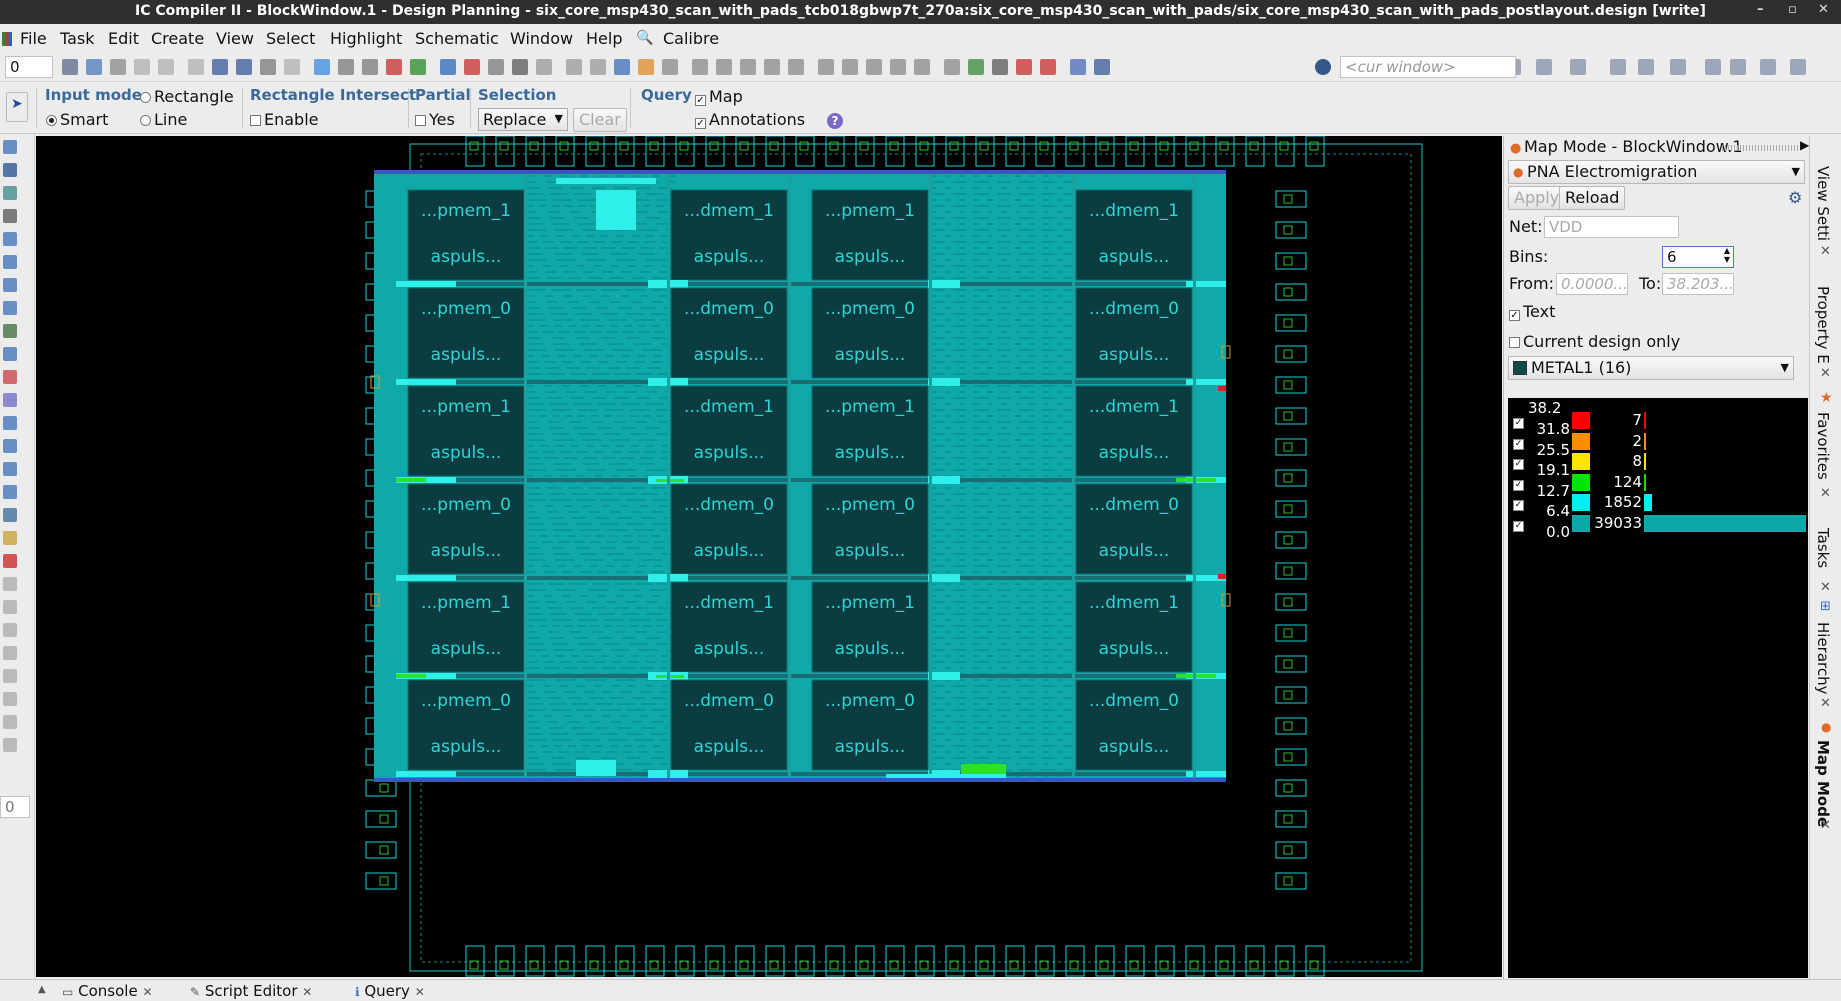 Image resolution: width=1841 pixels, height=1001 pixels. I want to click on maximize-button: ▫, so click(1792, 9).